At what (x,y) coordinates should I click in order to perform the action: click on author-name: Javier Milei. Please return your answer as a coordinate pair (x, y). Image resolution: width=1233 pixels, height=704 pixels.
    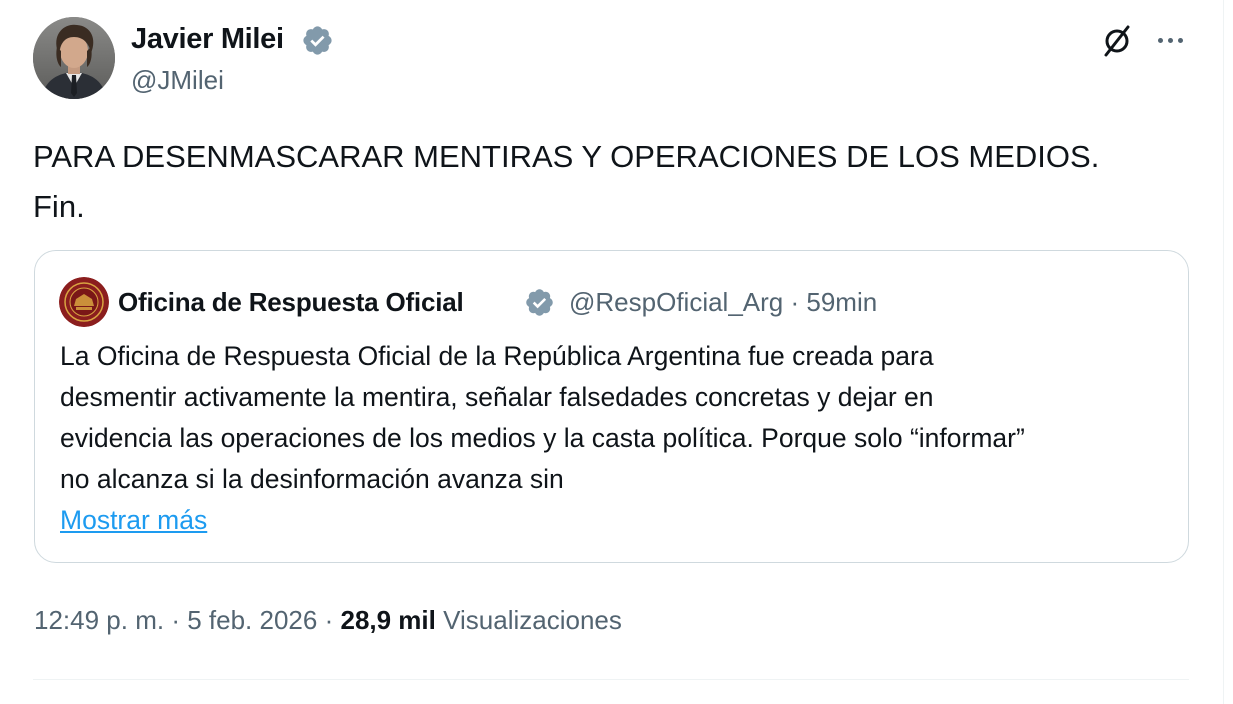
    Looking at the image, I should click on (207, 39).